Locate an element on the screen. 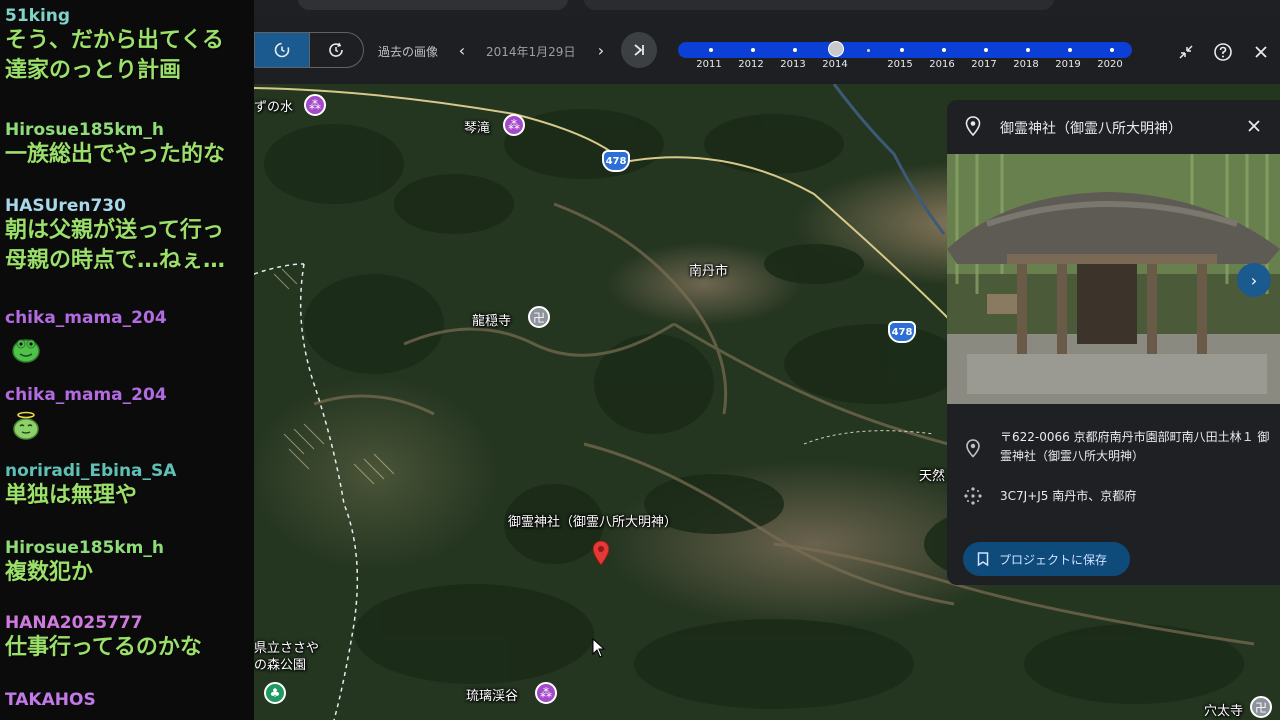 This screenshot has width=1280, height=720. current-imagery-button is located at coordinates (335, 50).